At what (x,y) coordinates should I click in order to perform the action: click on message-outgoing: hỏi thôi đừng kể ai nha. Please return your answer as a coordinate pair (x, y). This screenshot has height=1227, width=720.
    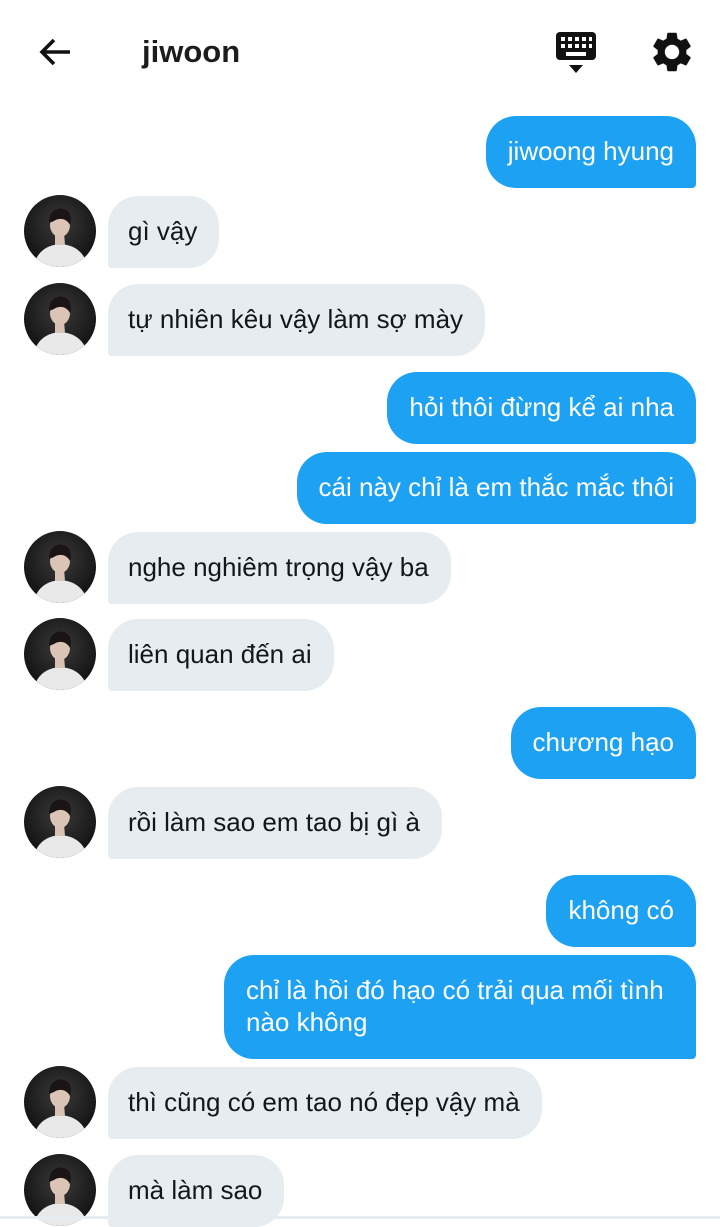
    Looking at the image, I should click on (541, 408).